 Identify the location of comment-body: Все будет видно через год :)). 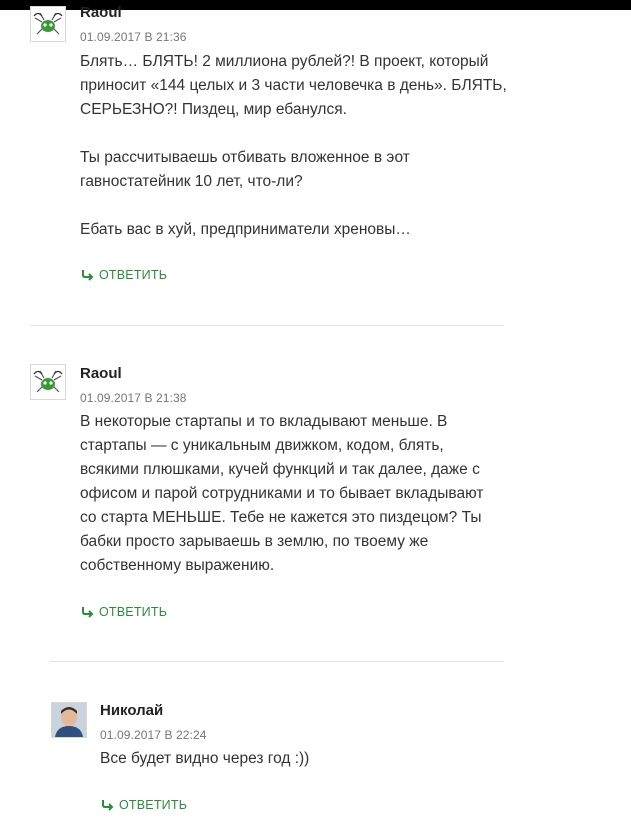
(204, 759).